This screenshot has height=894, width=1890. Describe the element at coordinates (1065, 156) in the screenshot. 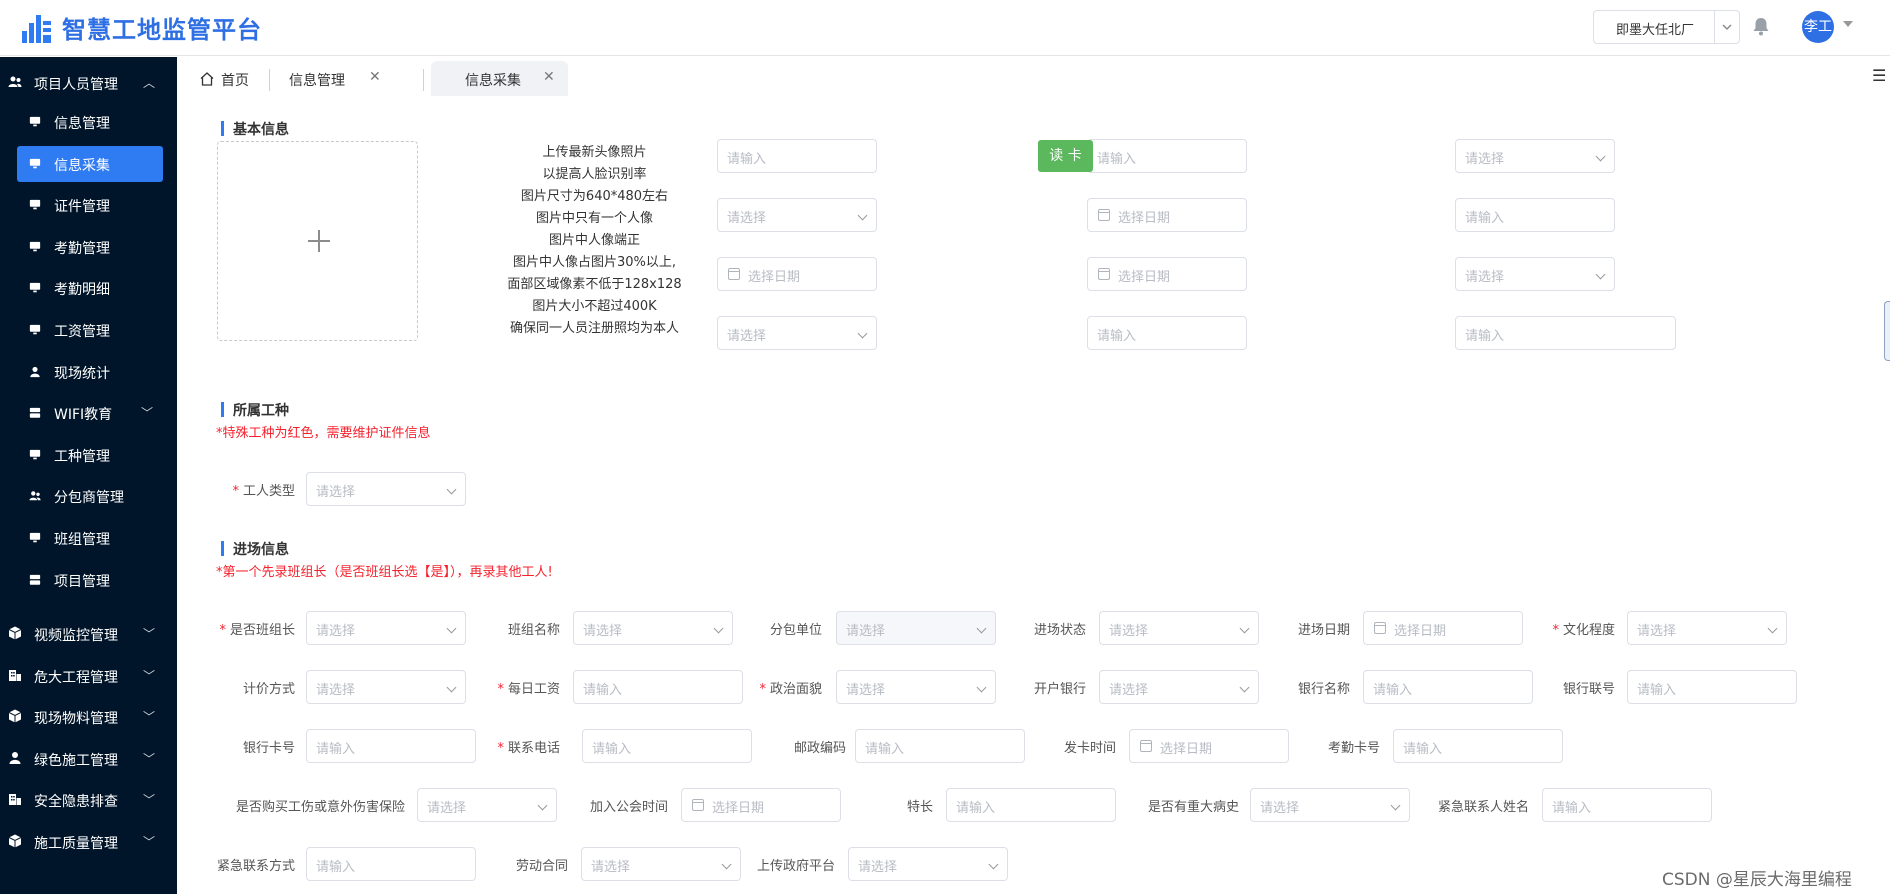

I see `read-card-button: 读 卡` at that location.